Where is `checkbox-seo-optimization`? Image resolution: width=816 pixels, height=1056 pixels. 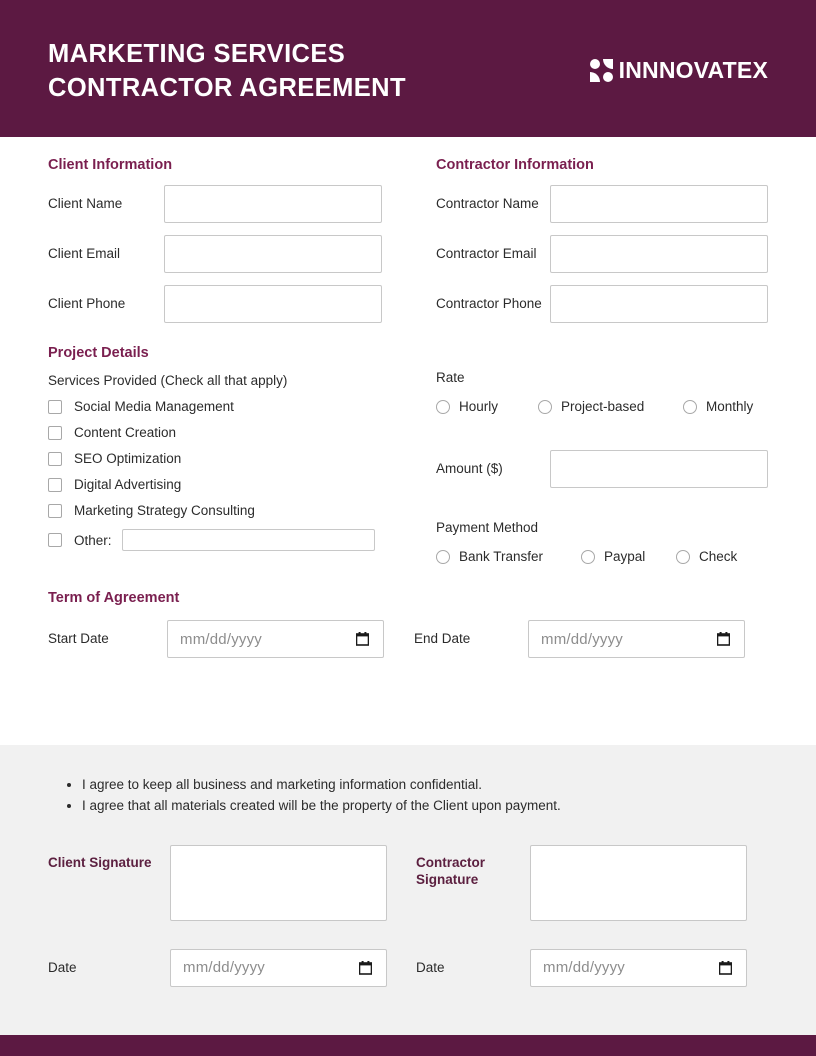
checkbox-seo-optimization is located at coordinates (55, 458).